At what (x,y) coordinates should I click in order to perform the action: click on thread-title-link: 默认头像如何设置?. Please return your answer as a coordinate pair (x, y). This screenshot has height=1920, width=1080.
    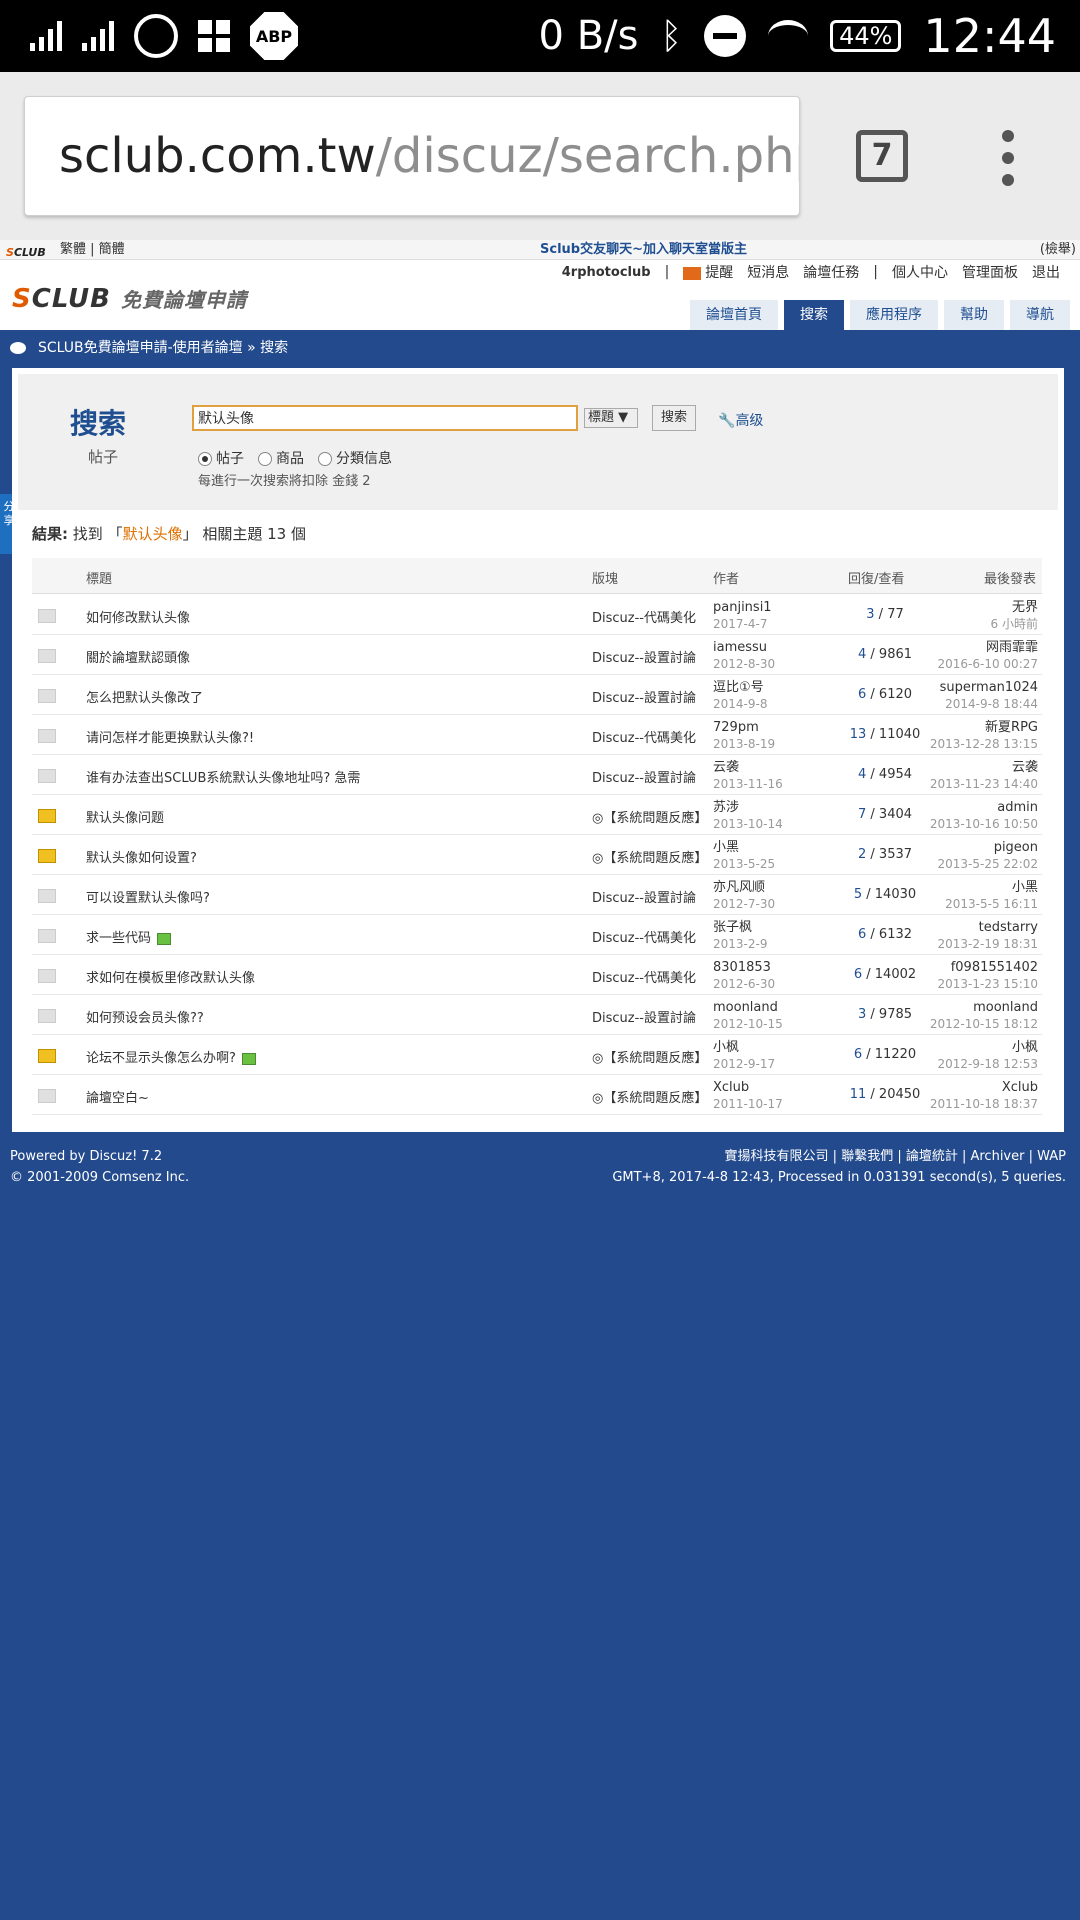
    Looking at the image, I should click on (141, 856).